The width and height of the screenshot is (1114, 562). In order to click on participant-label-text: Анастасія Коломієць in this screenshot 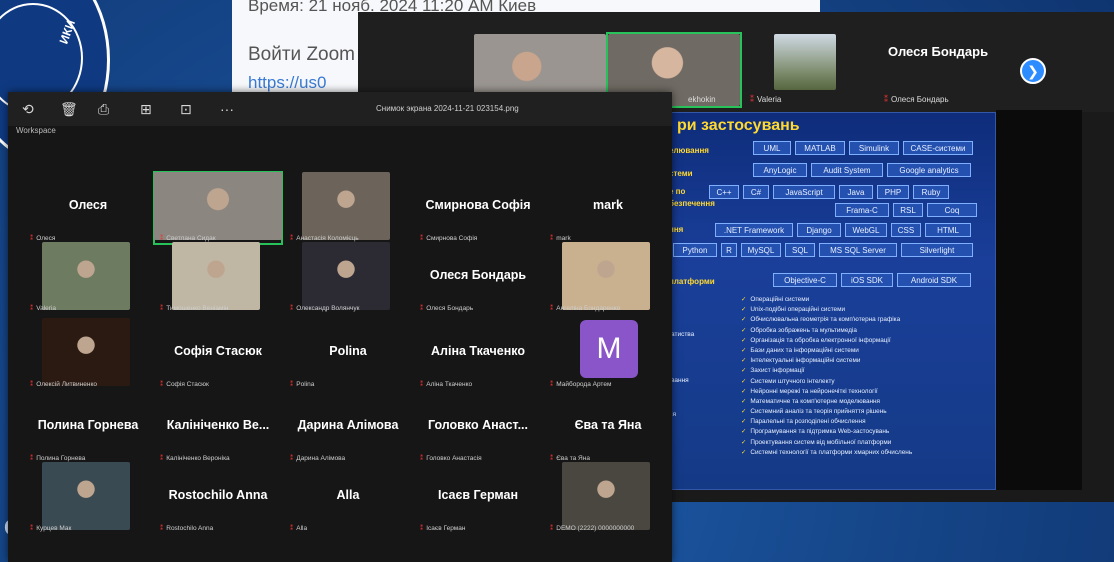, I will do `click(327, 238)`.